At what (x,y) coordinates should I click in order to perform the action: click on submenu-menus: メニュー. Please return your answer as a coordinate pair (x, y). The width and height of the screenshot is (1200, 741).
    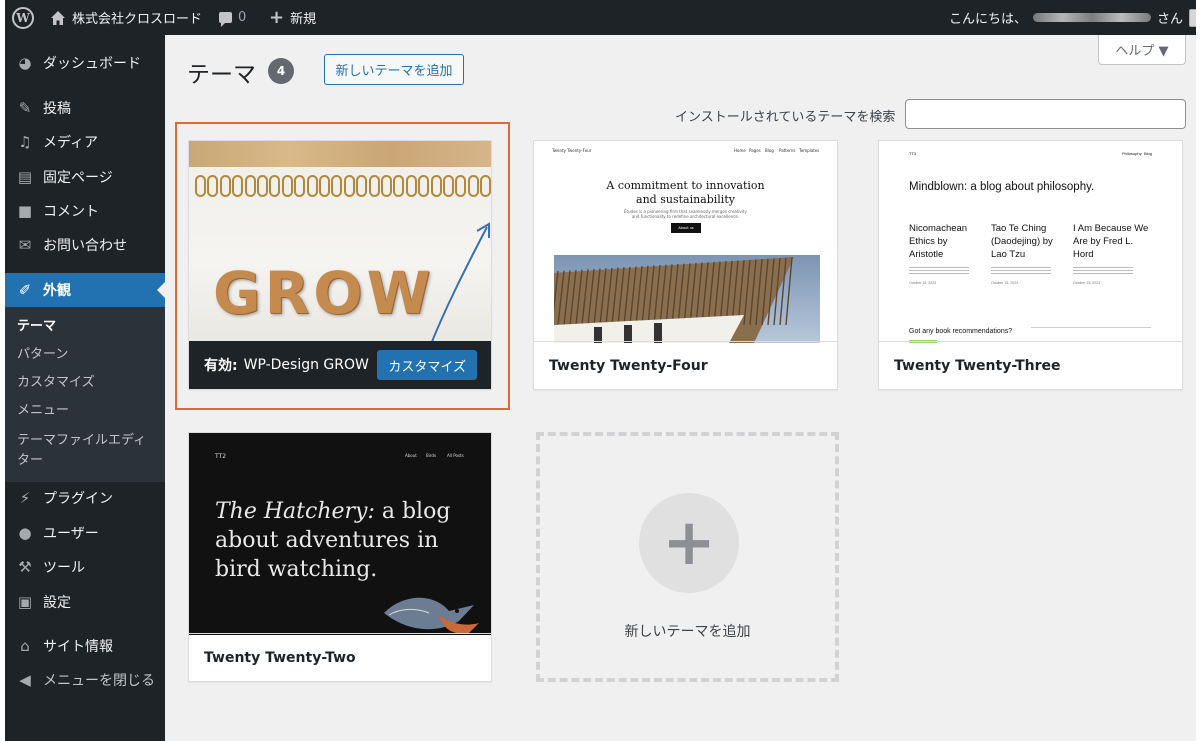
    Looking at the image, I should click on (43, 411).